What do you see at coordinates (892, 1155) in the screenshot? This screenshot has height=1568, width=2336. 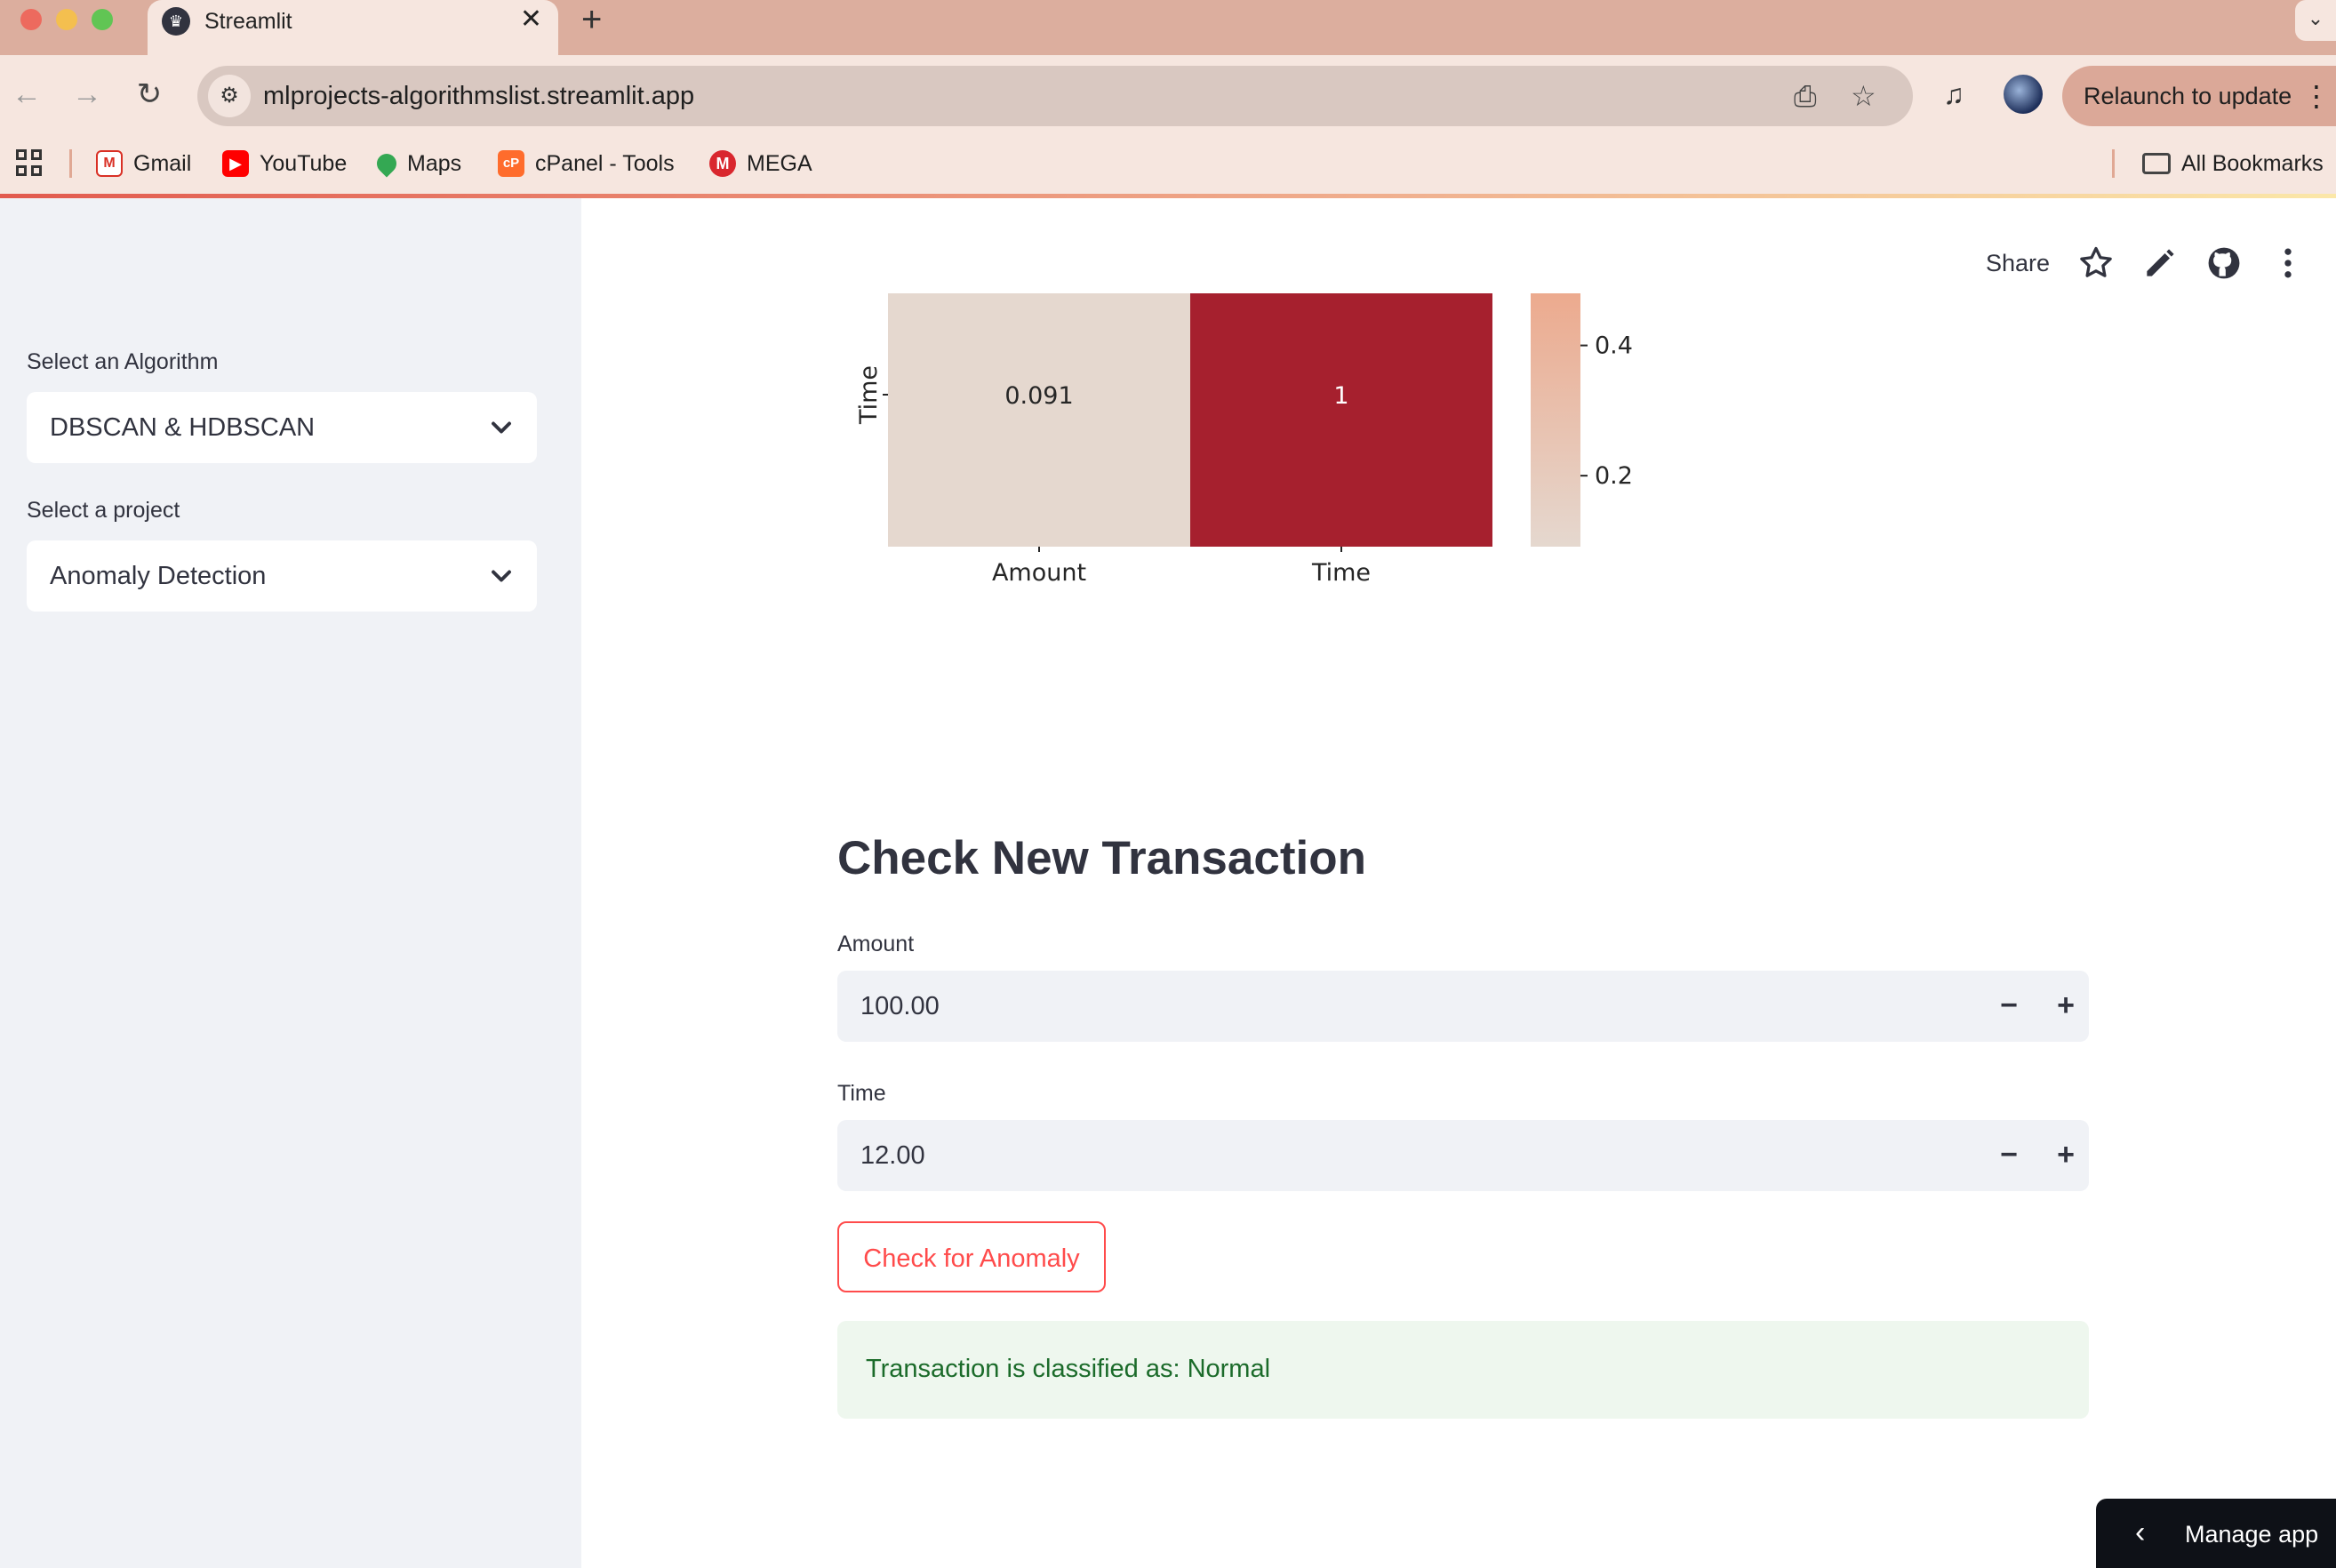 I see `time-value: 12.00` at bounding box center [892, 1155].